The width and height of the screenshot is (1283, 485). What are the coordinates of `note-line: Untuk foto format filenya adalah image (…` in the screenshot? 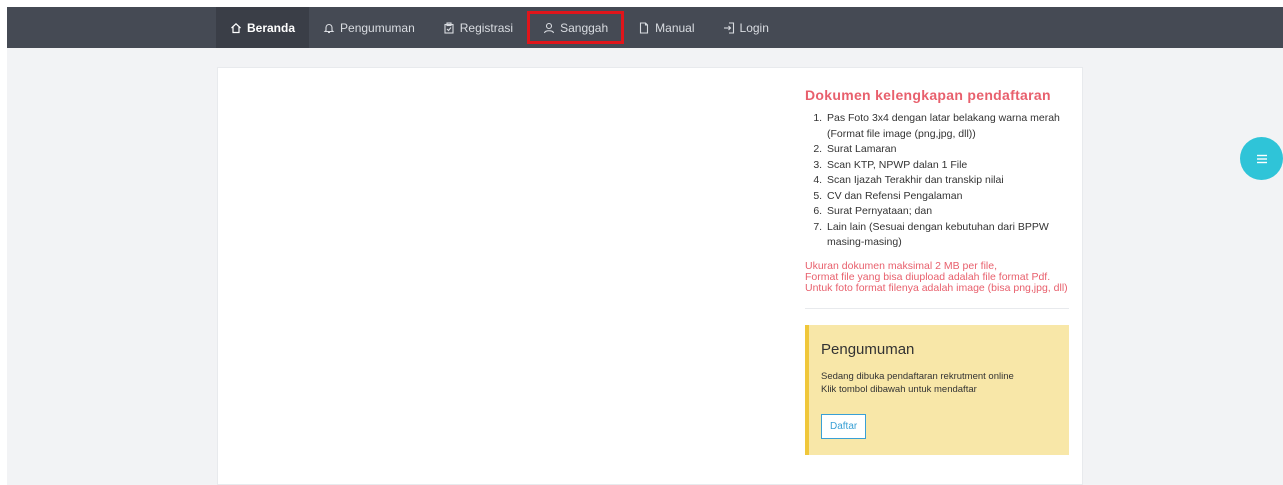 It's located at (936, 287).